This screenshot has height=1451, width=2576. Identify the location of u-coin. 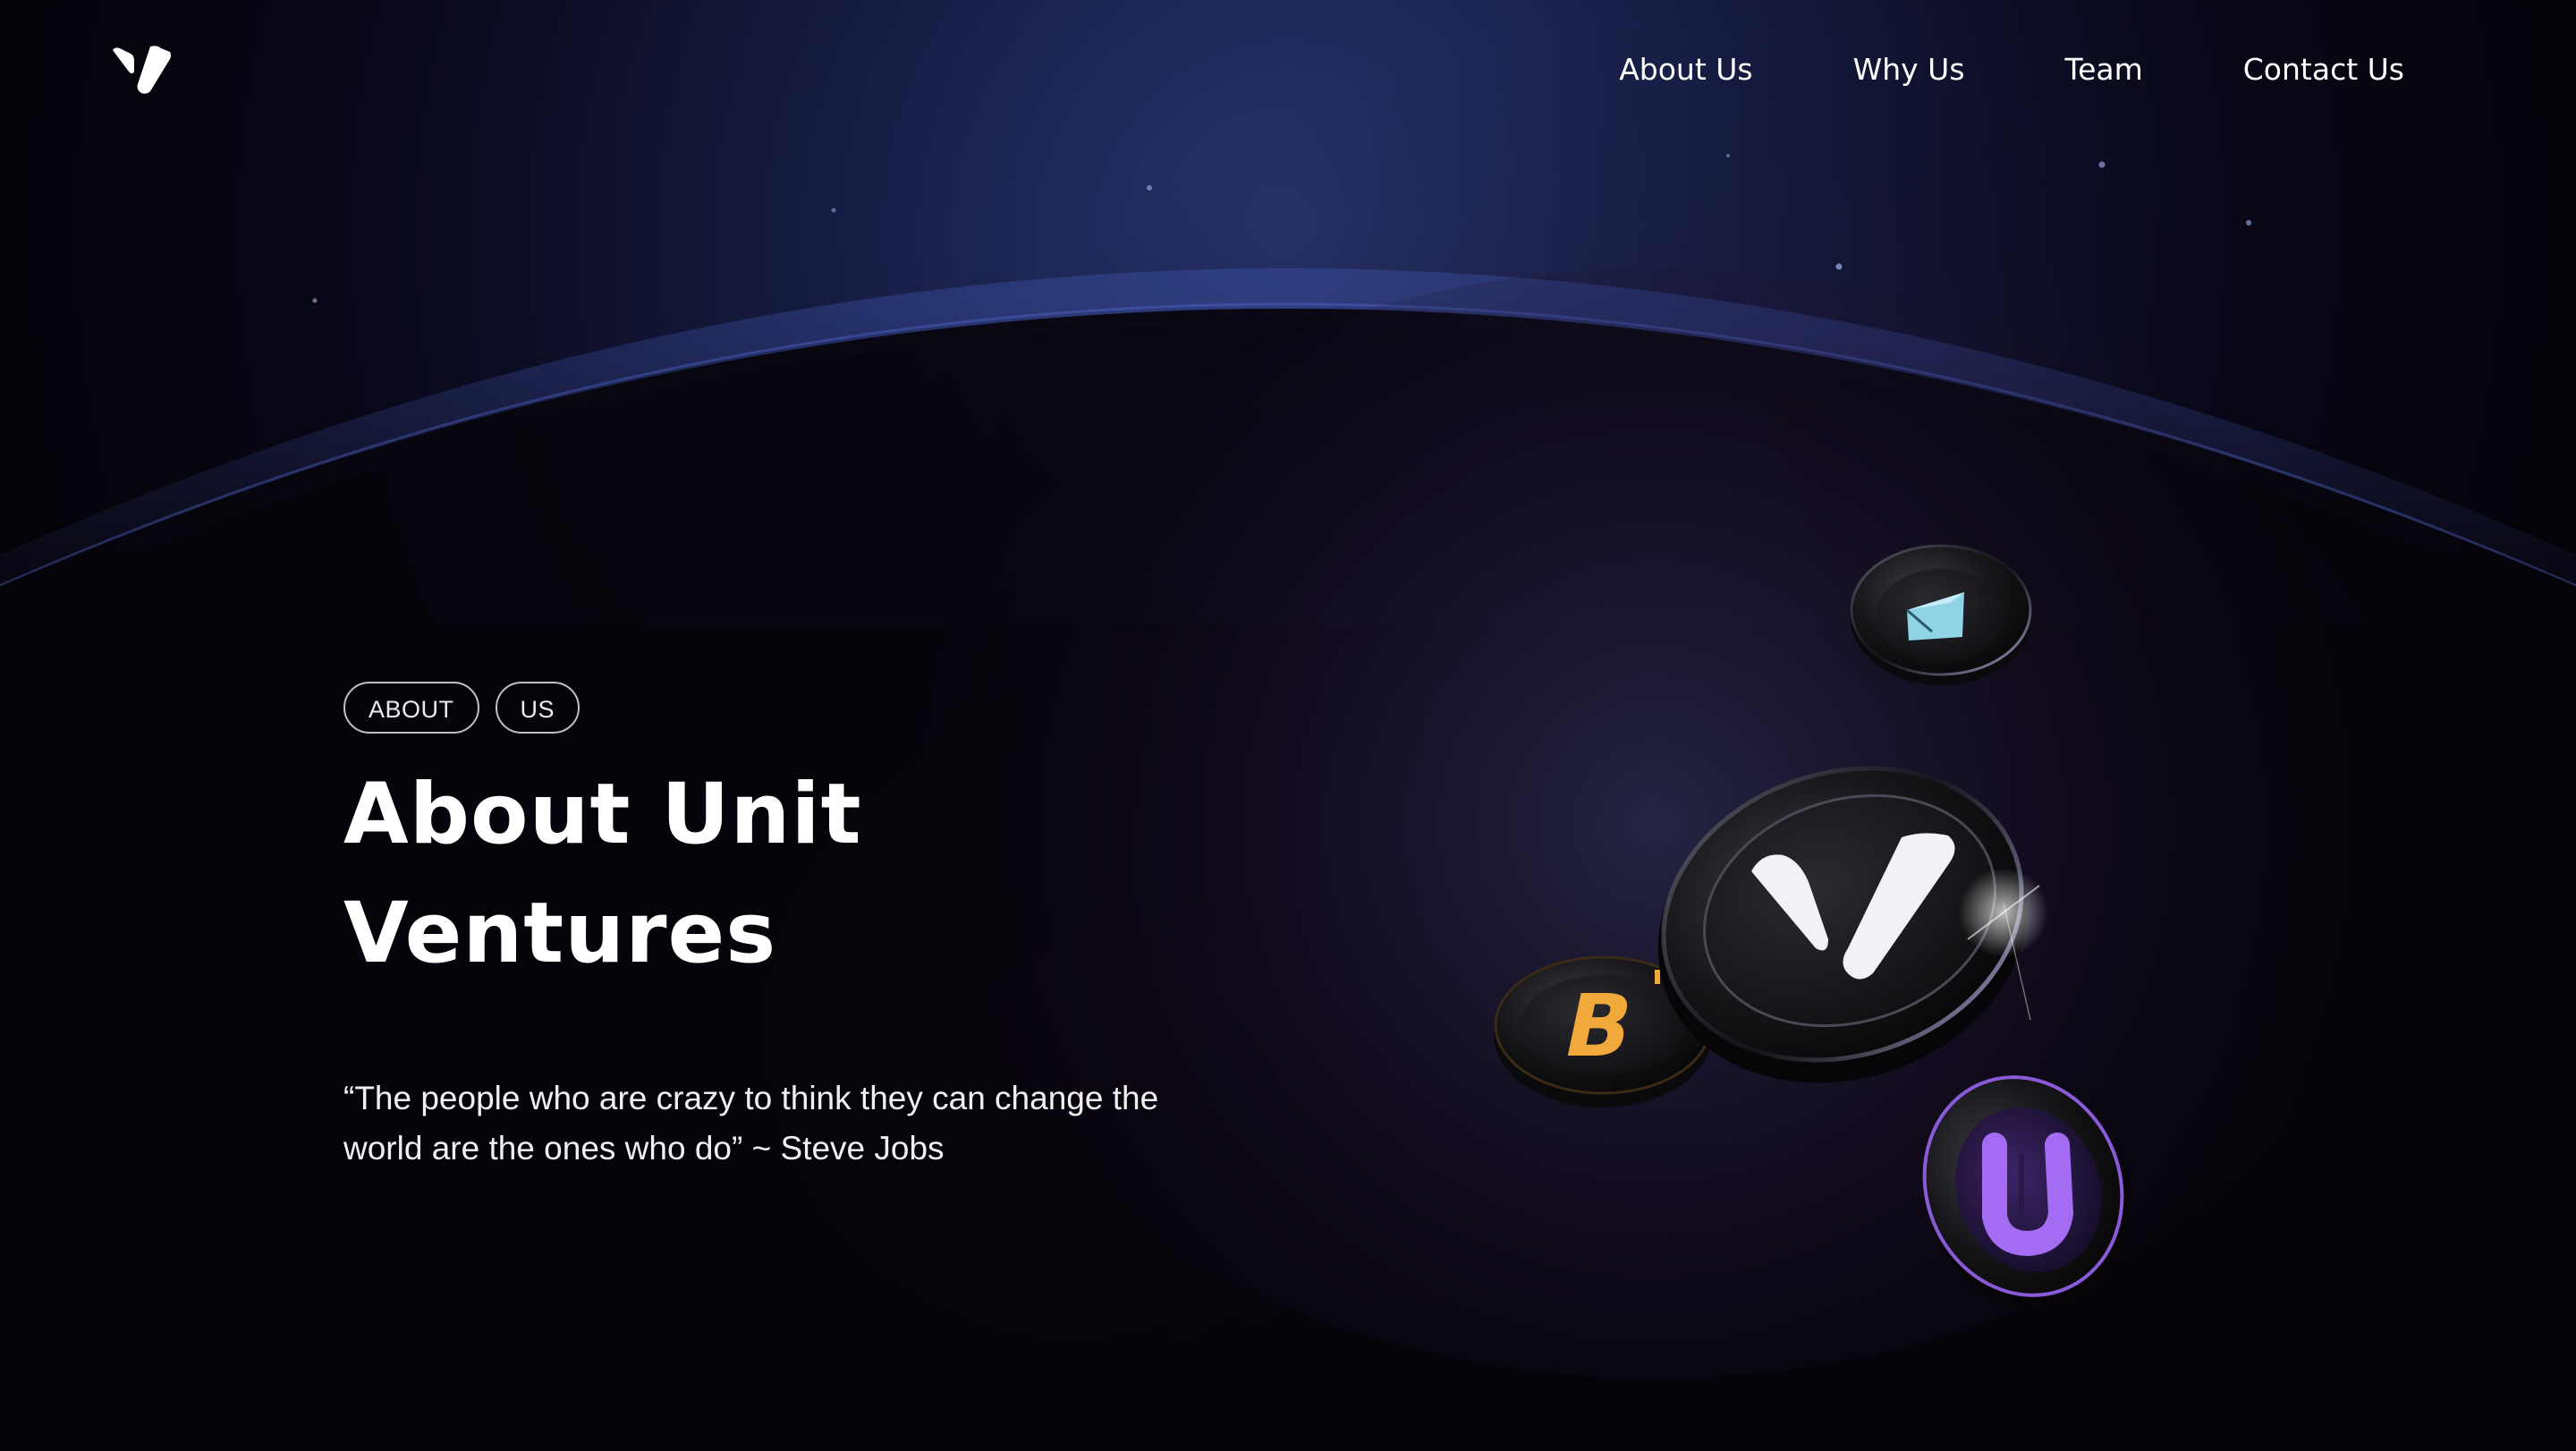
(2026, 1192).